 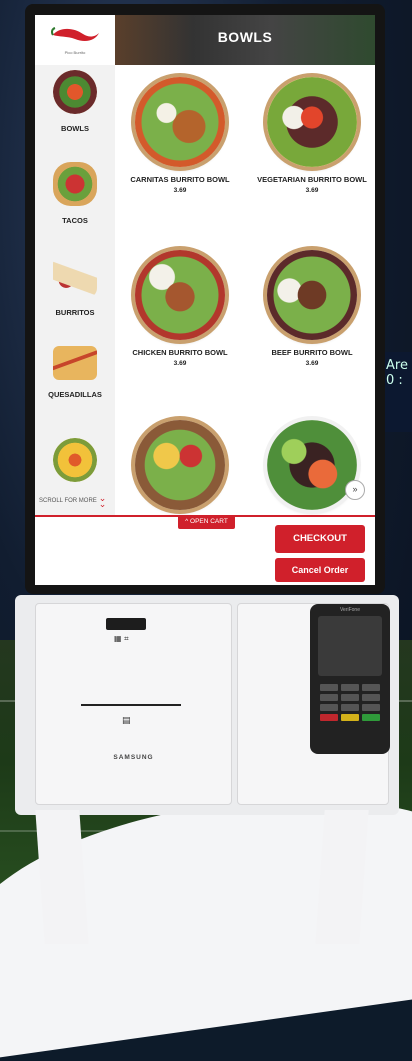 I want to click on payment-terminal: VeriFone, so click(x=350, y=679).